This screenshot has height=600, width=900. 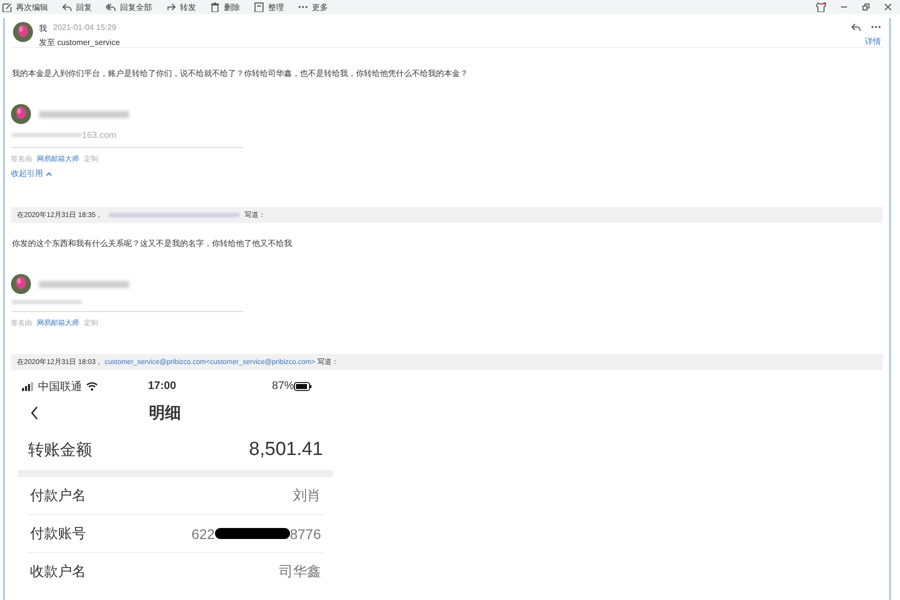 What do you see at coordinates (240, 73) in the screenshot?
I see `message-body: 我的本金是入到你们平台，账户是转给了你们，说不给就不给了？你转给司华鑫，也不是转给我，你转给他凭什么不给我的本金？` at bounding box center [240, 73].